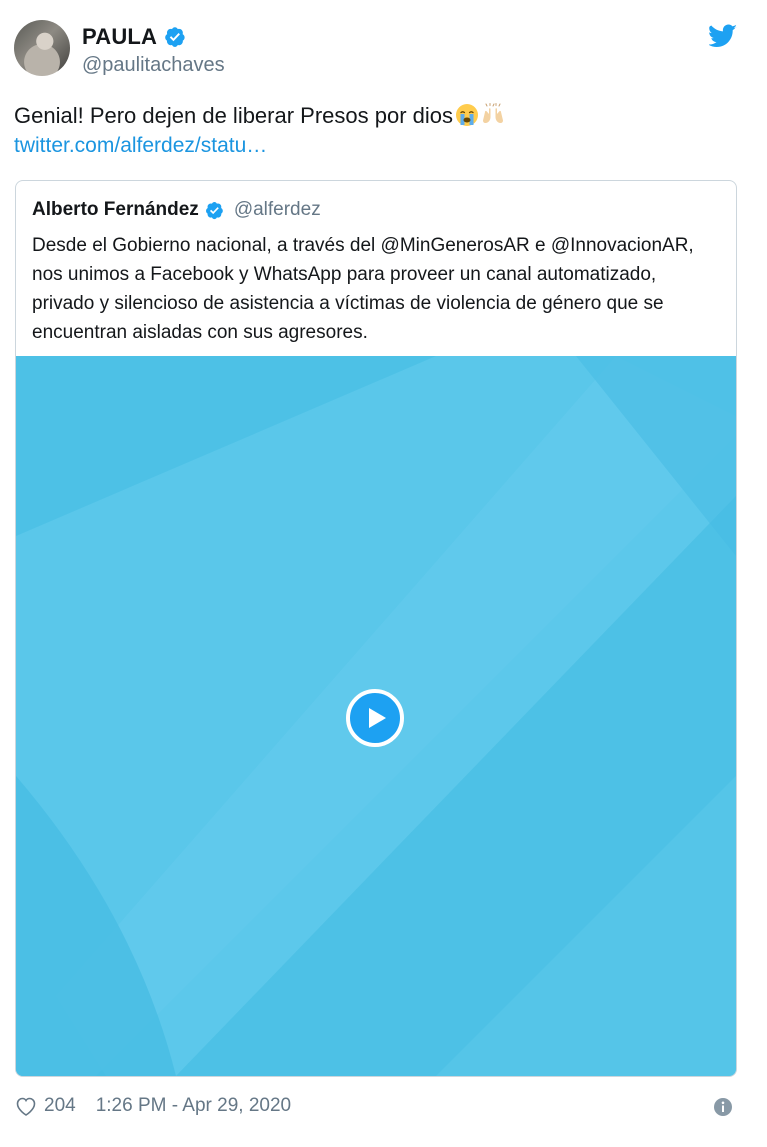 The width and height of the screenshot is (767, 1147). I want to click on author-handle: @paulitachaves, so click(153, 65).